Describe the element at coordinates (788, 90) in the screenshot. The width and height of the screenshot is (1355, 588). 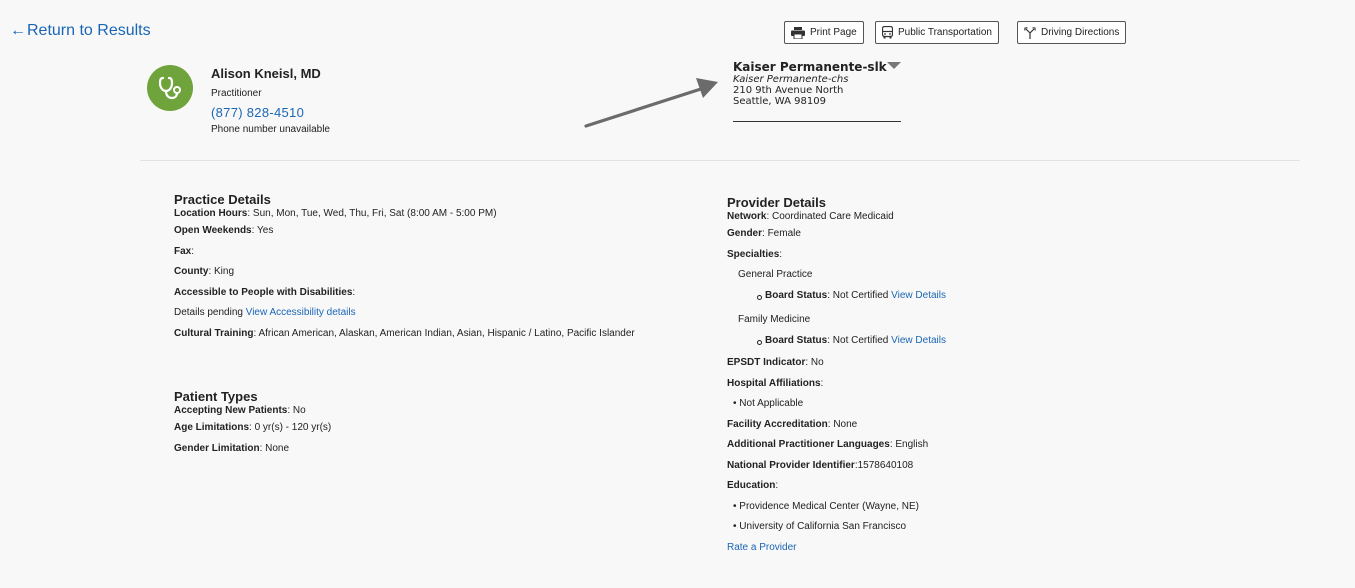
I see `location-address-line1: 210 9th Avenue North` at that location.